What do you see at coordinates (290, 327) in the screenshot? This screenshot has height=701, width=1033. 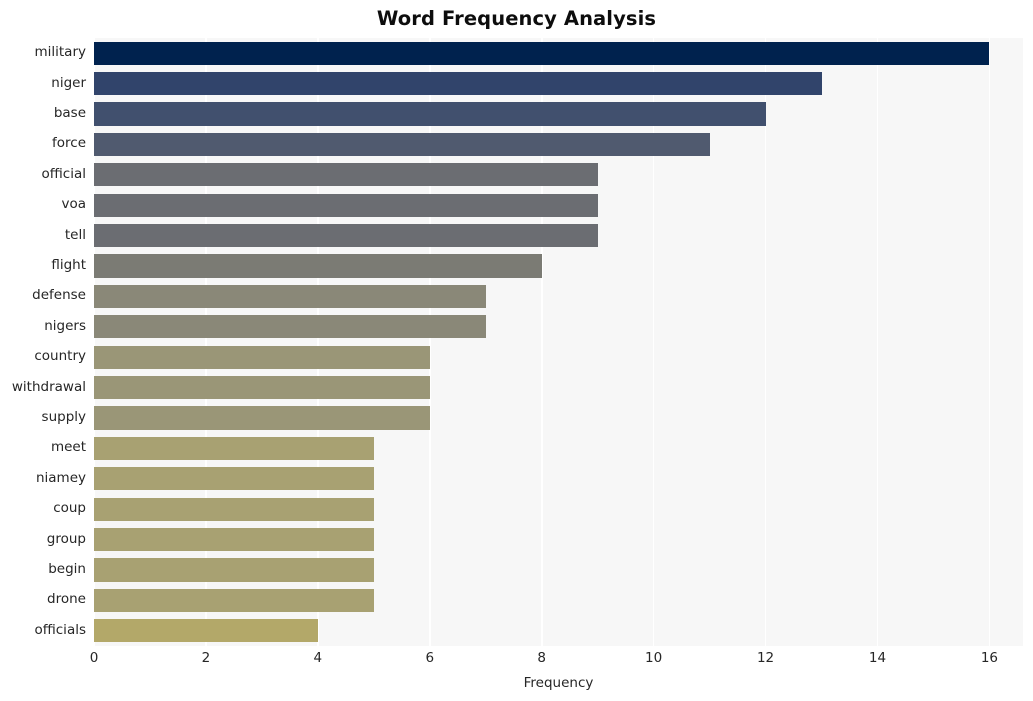 I see `bar-nigers` at bounding box center [290, 327].